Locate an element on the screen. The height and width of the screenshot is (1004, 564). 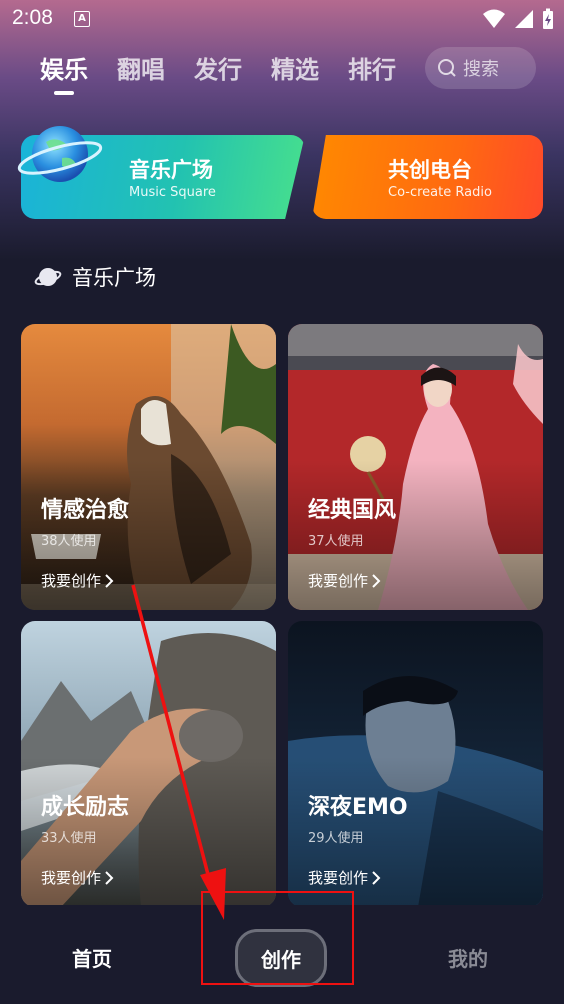
card-title: 成长励志 is located at coordinates (85, 807).